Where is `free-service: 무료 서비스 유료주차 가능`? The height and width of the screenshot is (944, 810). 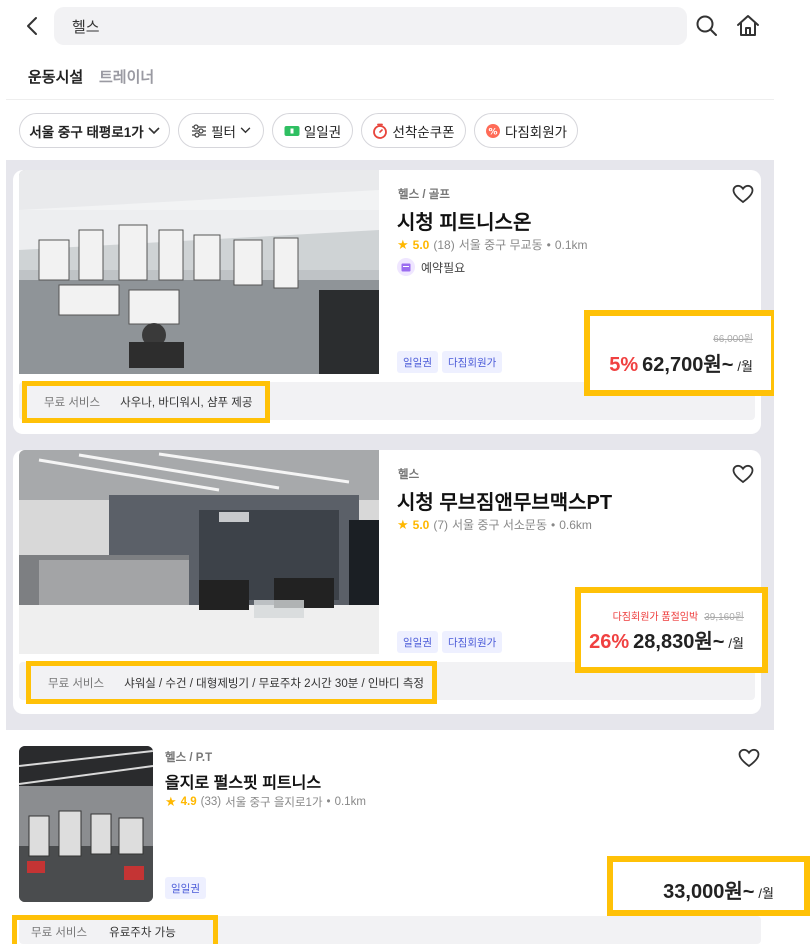 free-service: 무료 서비스 유료주차 가능 is located at coordinates (115, 929).